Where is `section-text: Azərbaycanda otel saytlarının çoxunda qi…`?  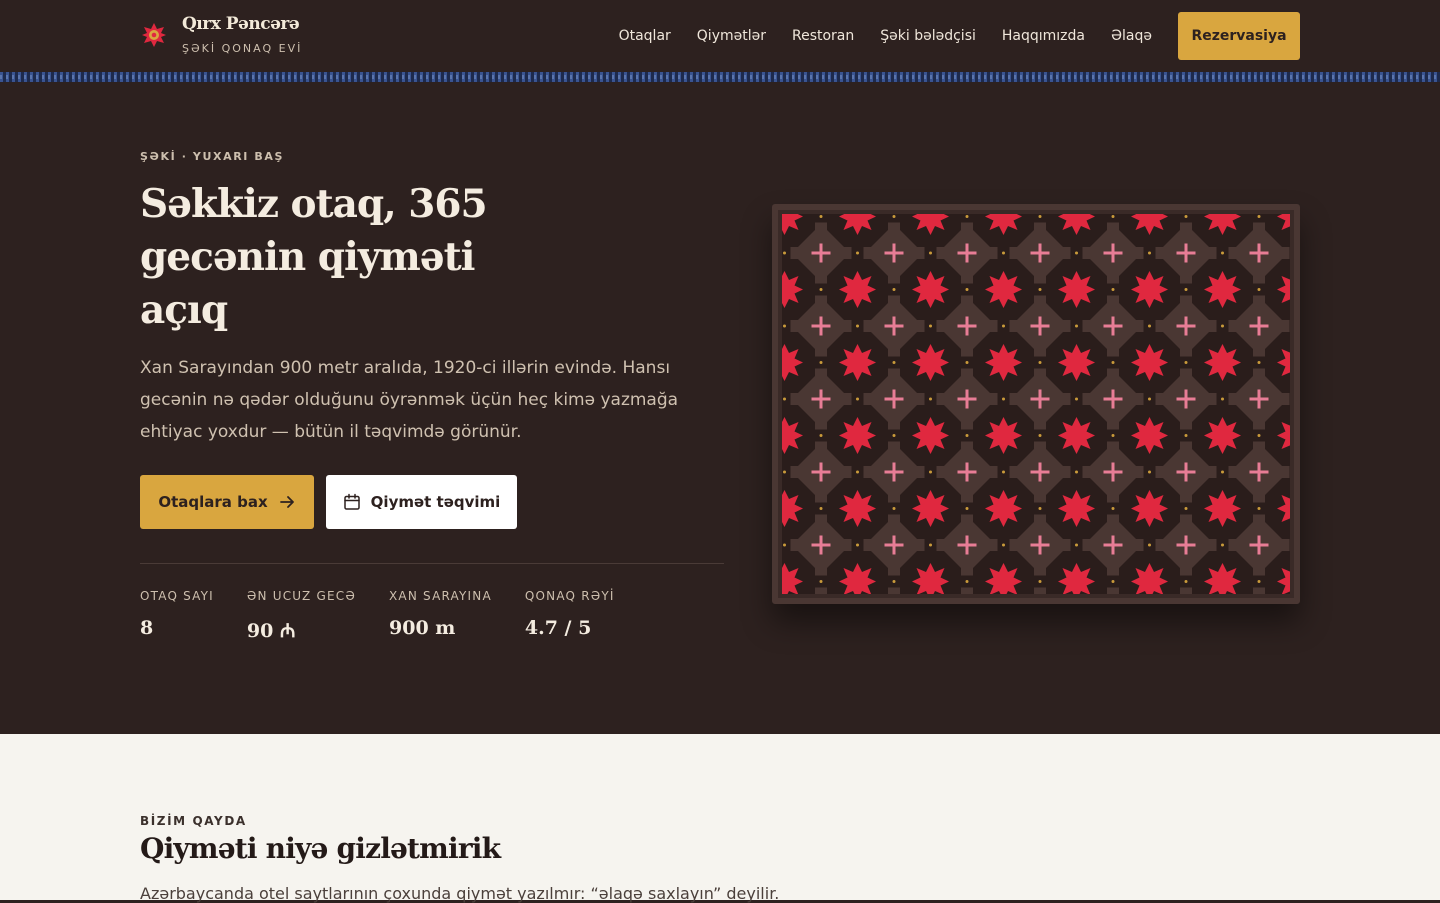
section-text: Azərbaycanda otel saytlarının çoxunda qi… is located at coordinates (460, 893).